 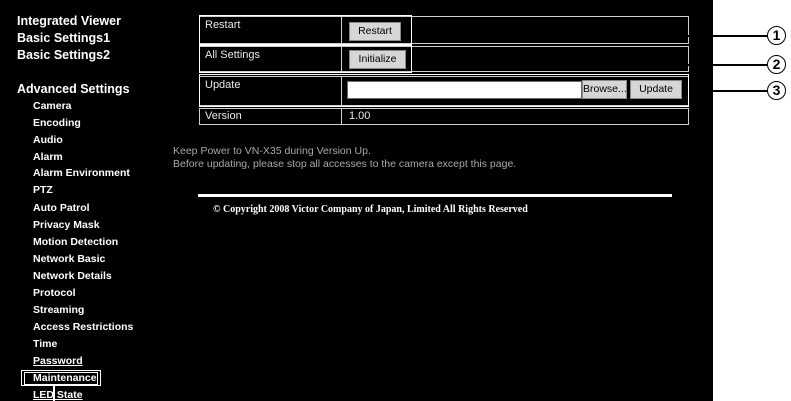 What do you see at coordinates (73, 89) in the screenshot?
I see `advanced-settings-heading: Advanced Settings` at bounding box center [73, 89].